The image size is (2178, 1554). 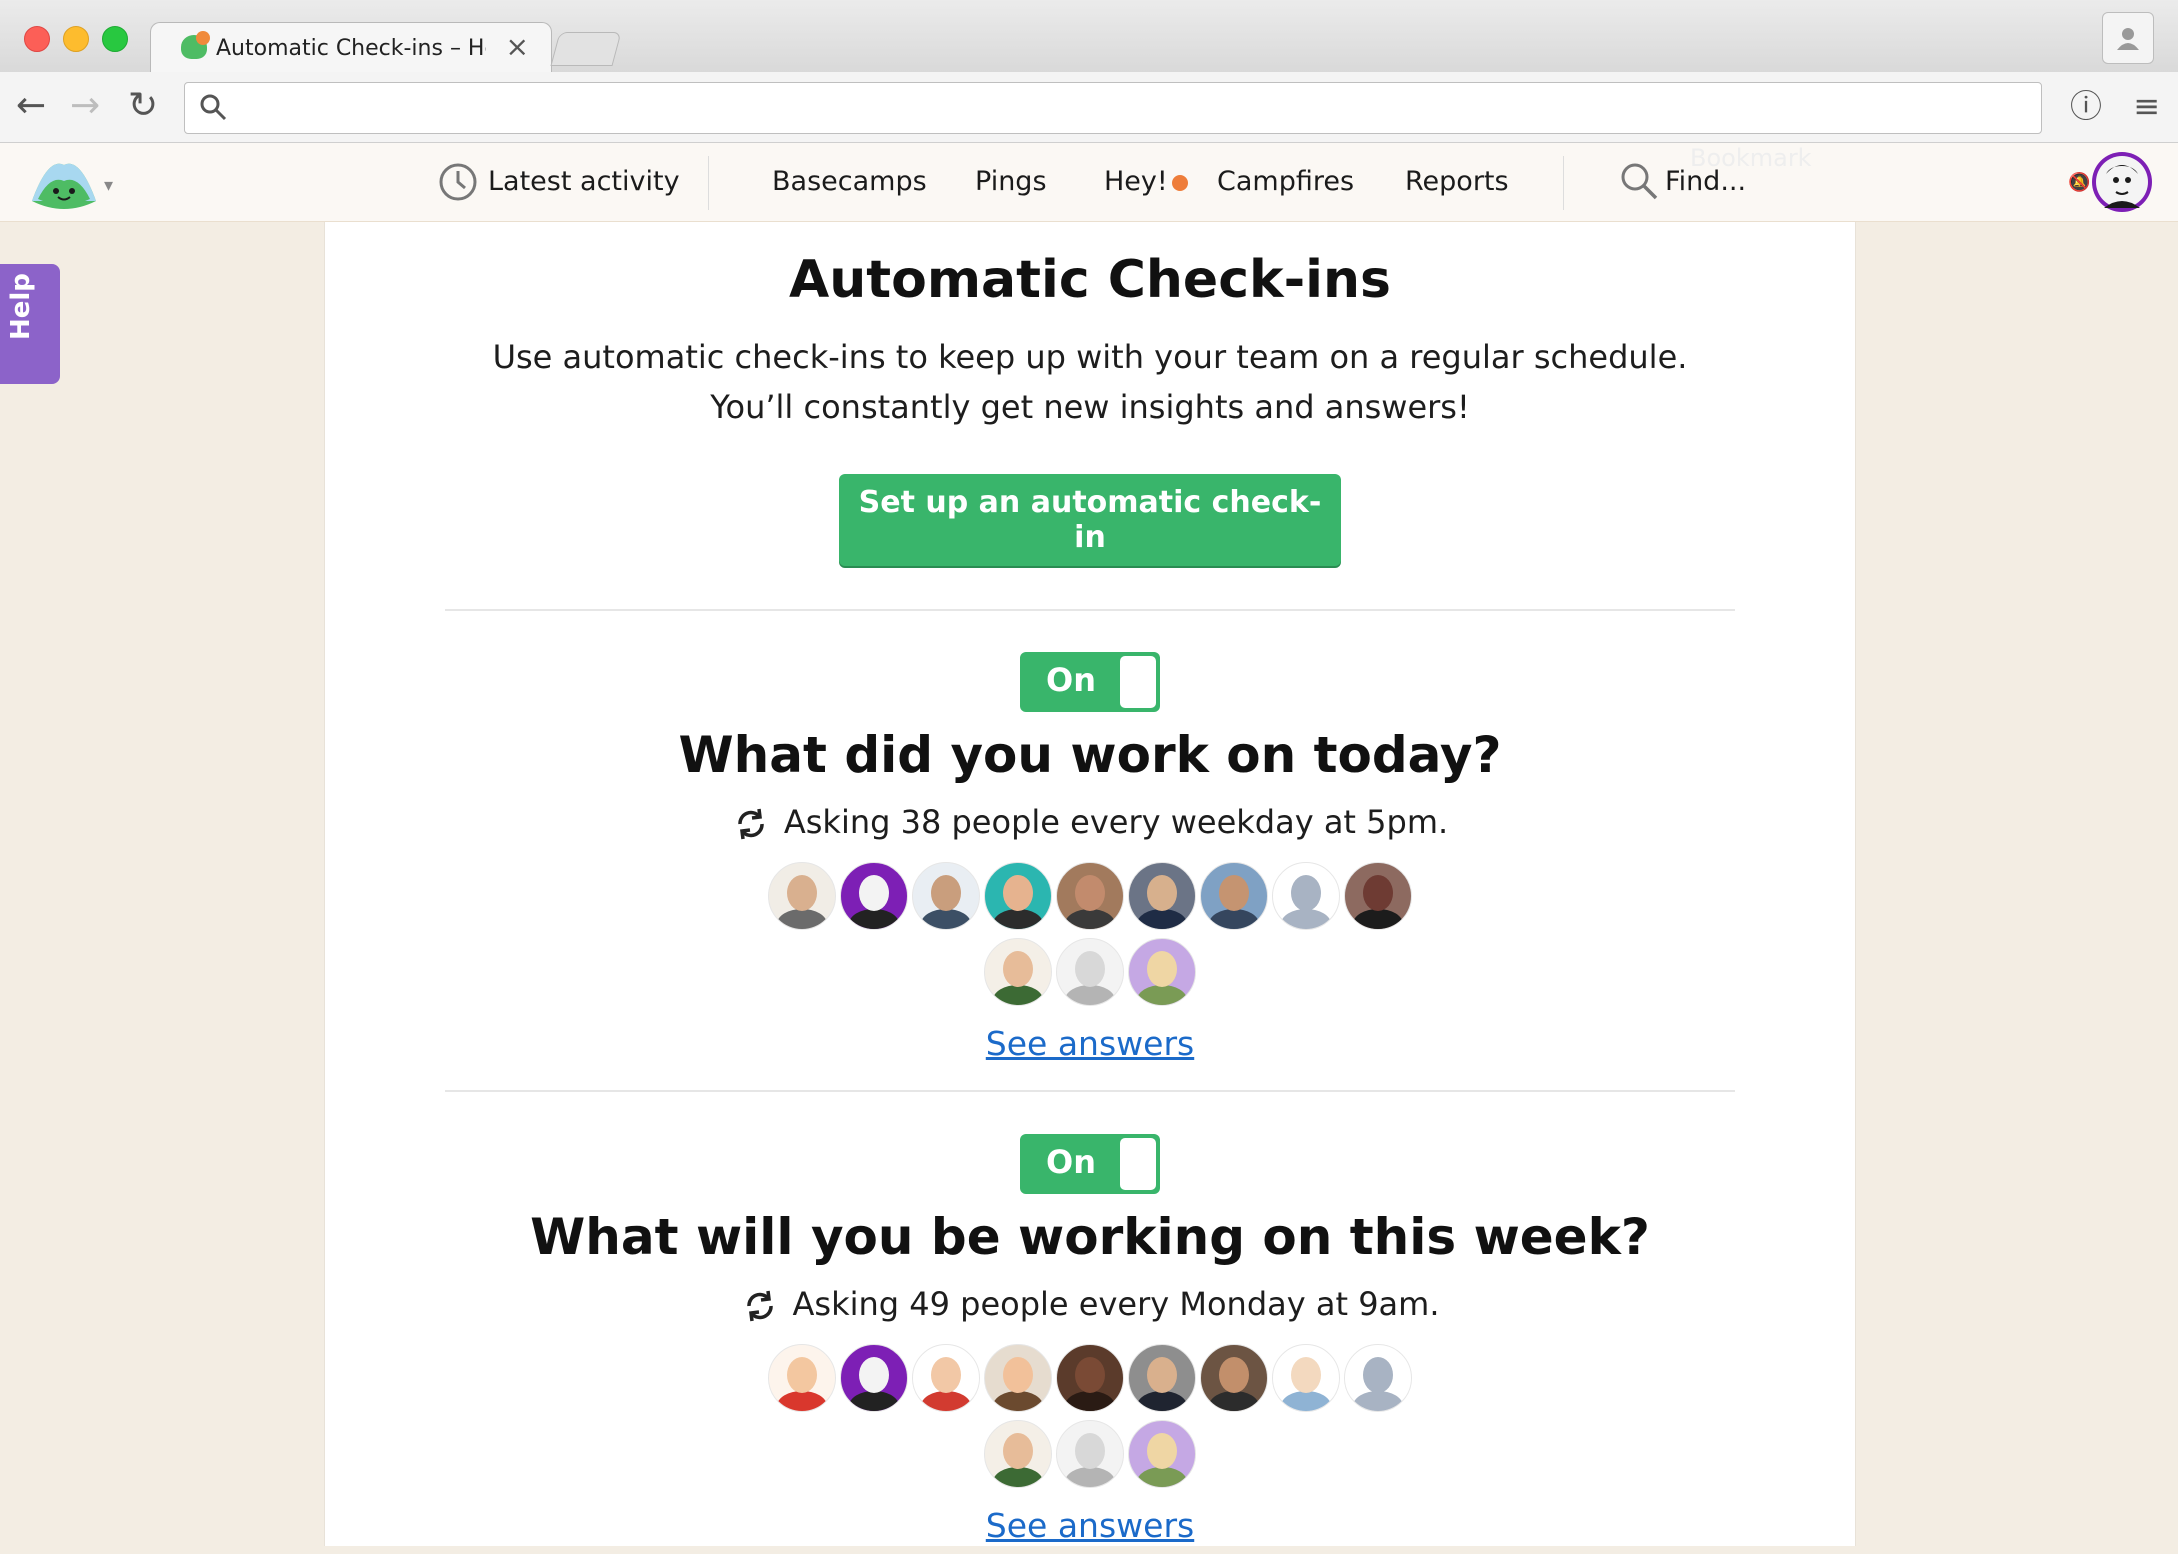 I want to click on forward-arrow-icon: →, so click(x=85, y=106).